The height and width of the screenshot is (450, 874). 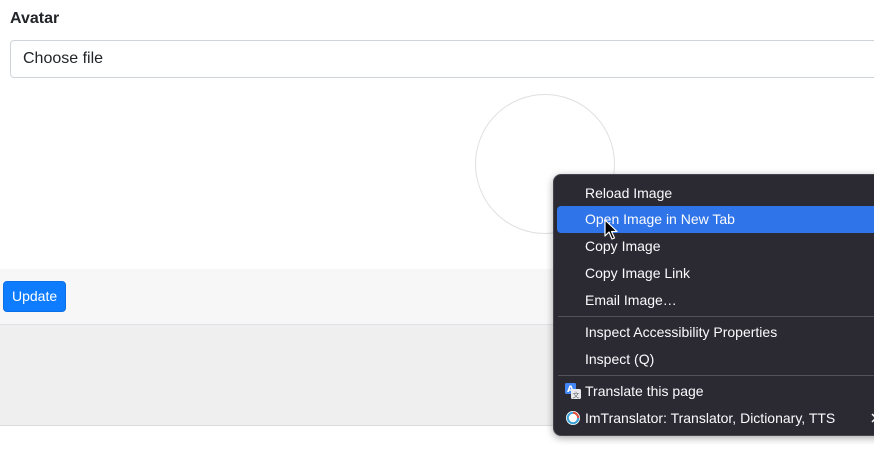 I want to click on avatar-label: Avatar, so click(x=35, y=18).